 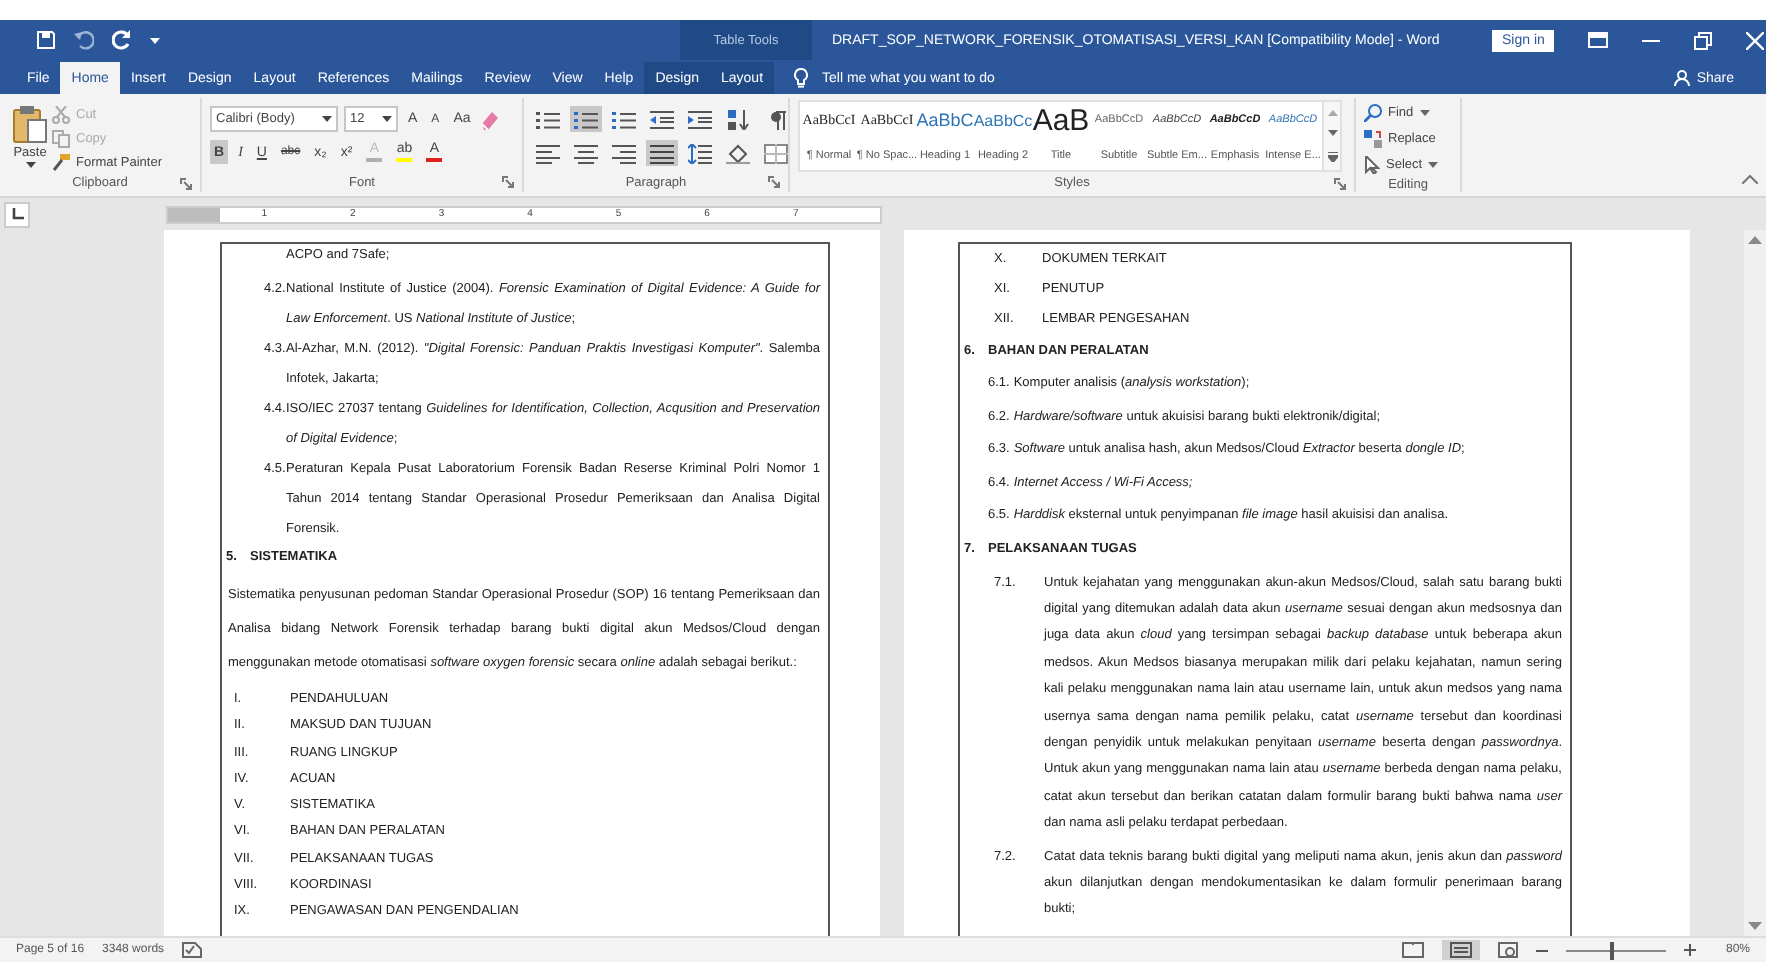 I want to click on multilevel-button, so click(x=624, y=119).